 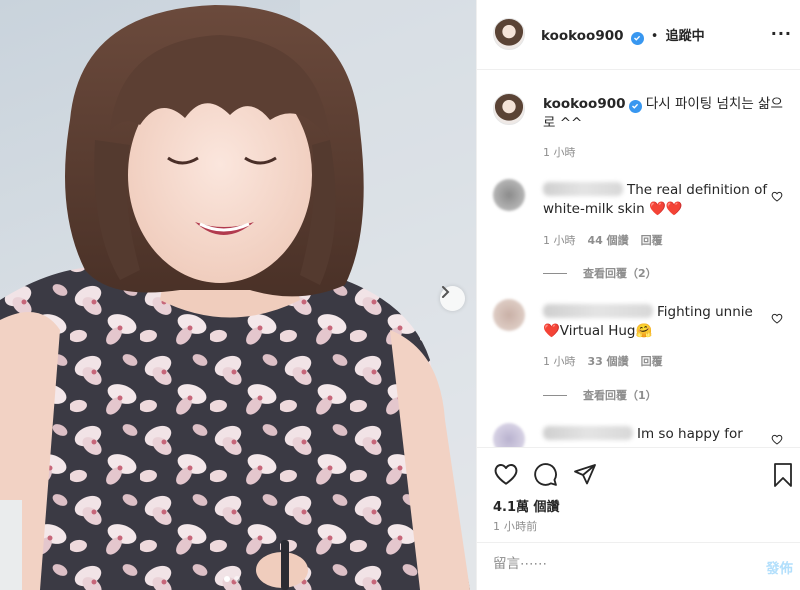 What do you see at coordinates (545, 474) in the screenshot?
I see `comment-icon` at bounding box center [545, 474].